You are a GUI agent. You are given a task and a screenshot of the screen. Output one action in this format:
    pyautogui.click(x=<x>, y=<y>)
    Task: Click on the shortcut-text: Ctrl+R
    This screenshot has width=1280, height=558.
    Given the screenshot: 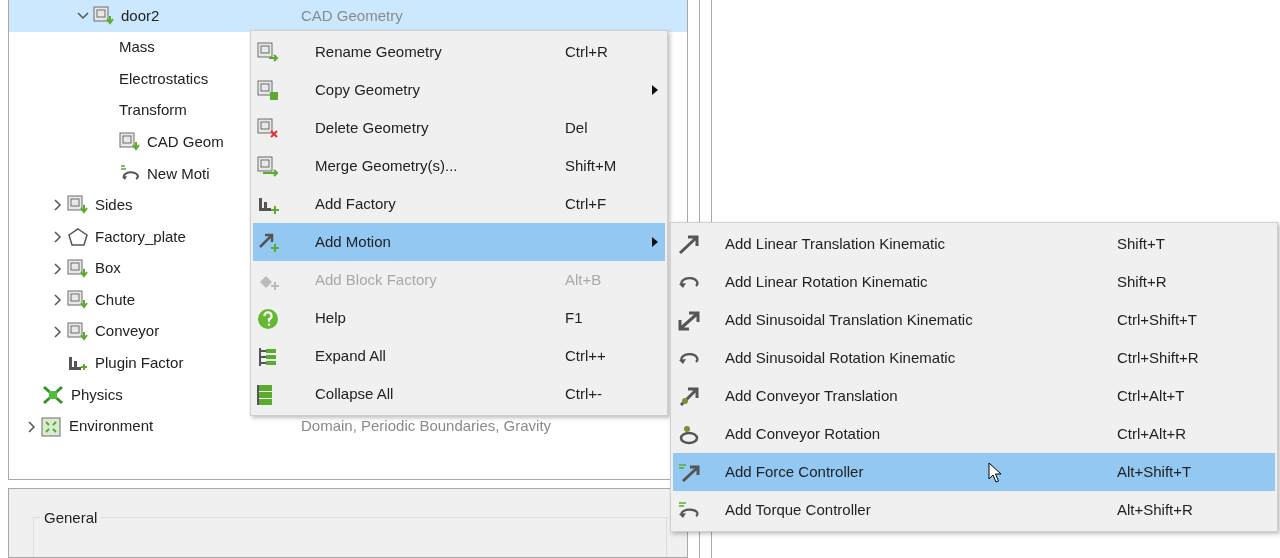 What is the action you would take?
    pyautogui.click(x=586, y=51)
    